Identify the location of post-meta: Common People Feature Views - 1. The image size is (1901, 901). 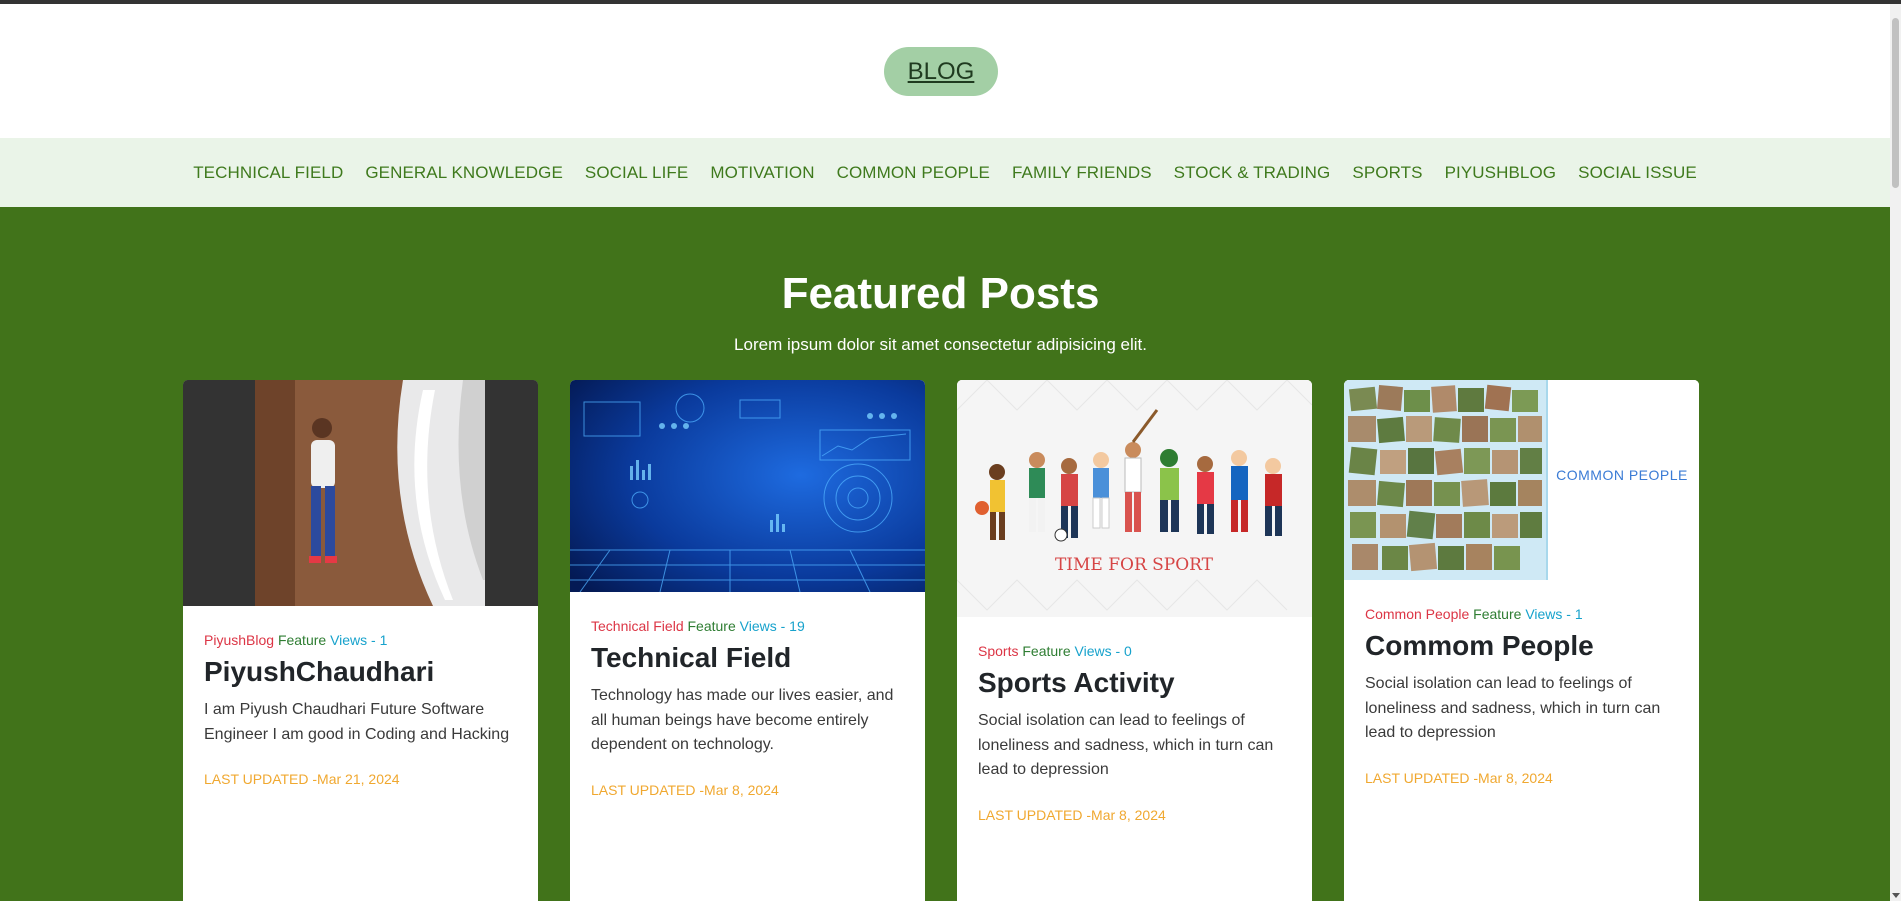
(1521, 614).